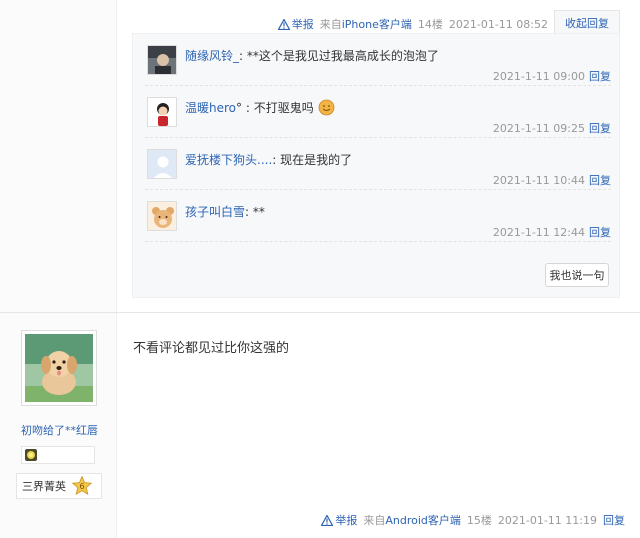 Image resolution: width=640 pixels, height=538 pixels. I want to click on client-link: Android客户端, so click(423, 520).